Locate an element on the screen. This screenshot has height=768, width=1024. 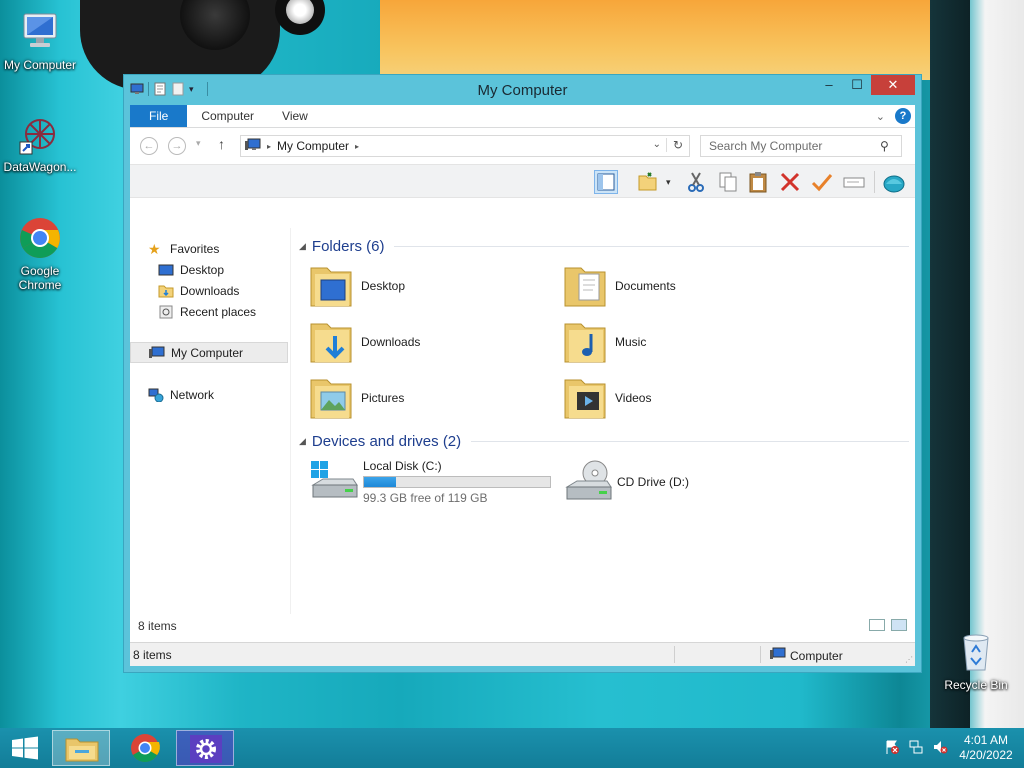
drive-usage-fill is located at coordinates (380, 482).